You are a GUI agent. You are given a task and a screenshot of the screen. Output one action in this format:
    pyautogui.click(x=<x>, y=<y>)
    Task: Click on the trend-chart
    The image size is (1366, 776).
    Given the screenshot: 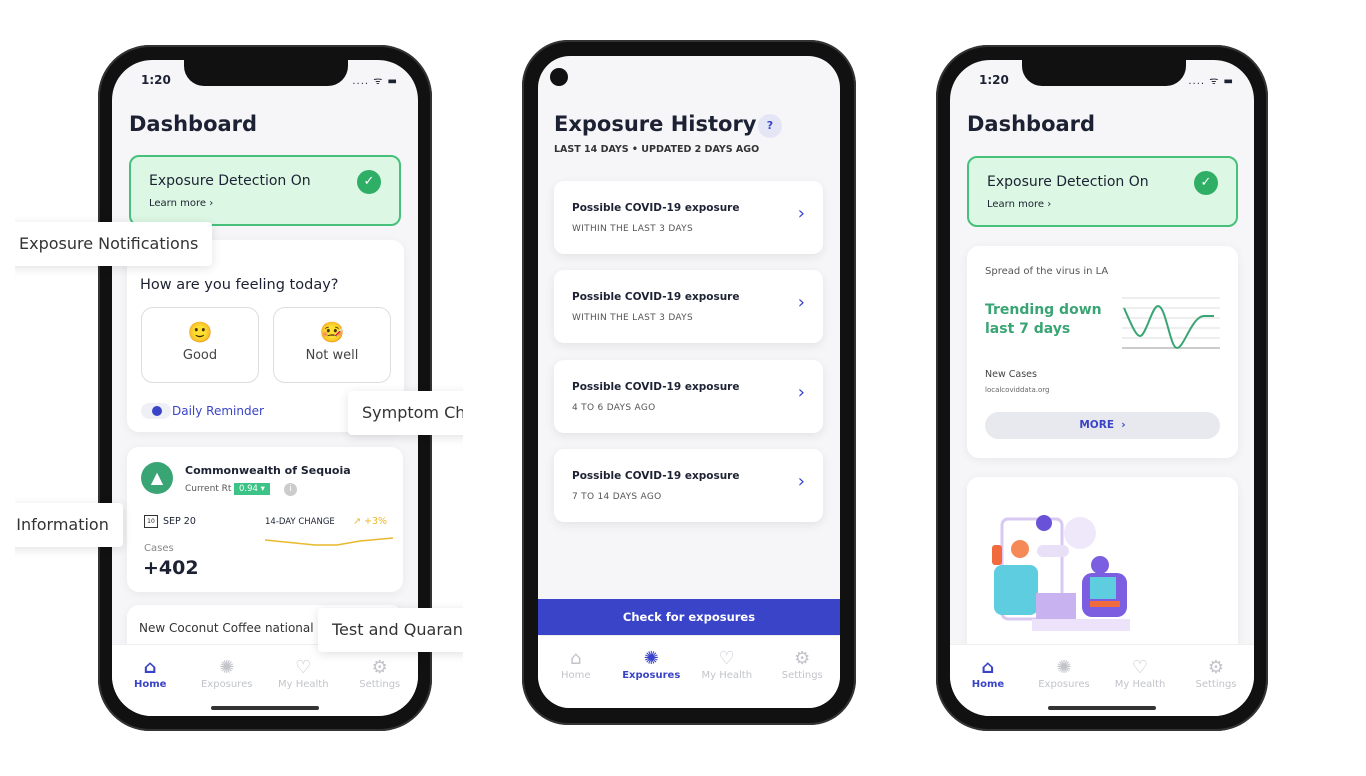 What is the action you would take?
    pyautogui.click(x=1171, y=323)
    